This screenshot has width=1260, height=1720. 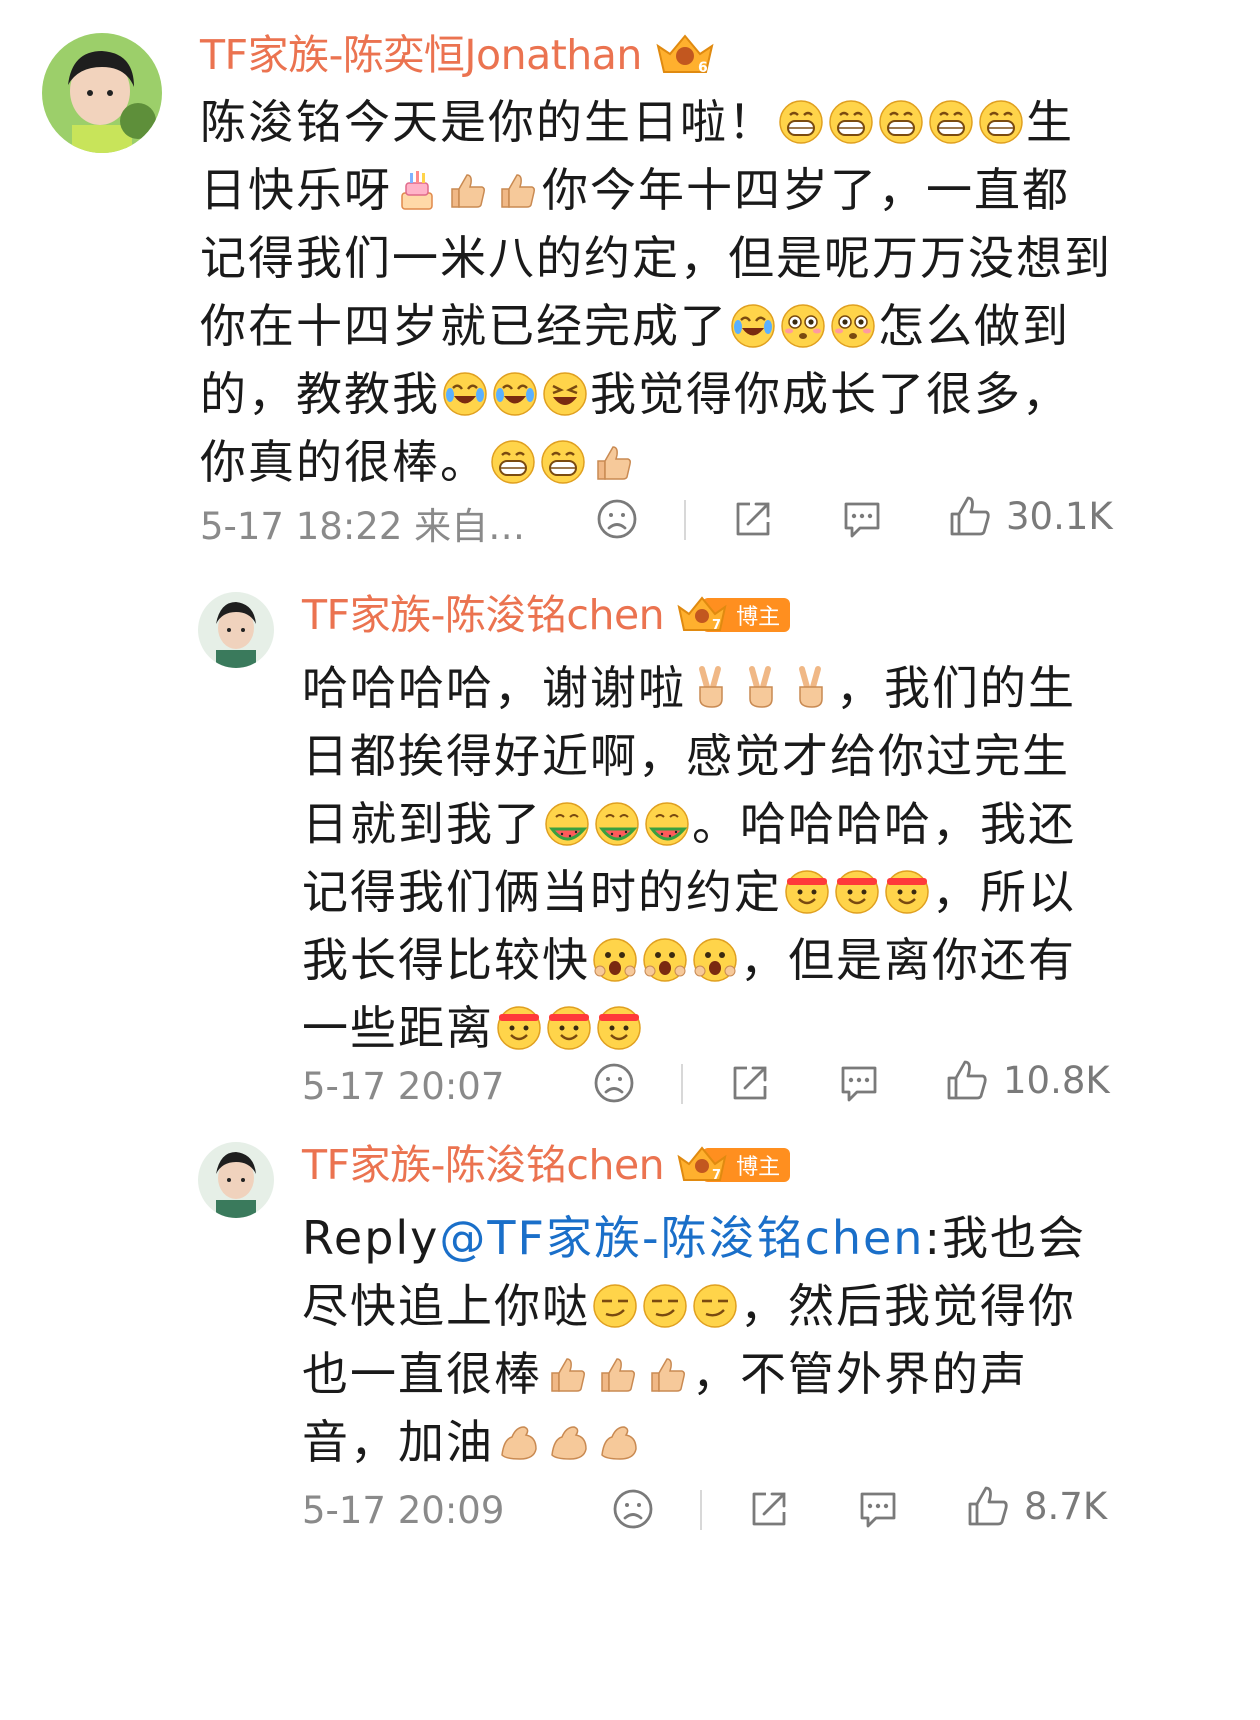 What do you see at coordinates (1059, 516) in the screenshot?
I see `like-count: 30.1K` at bounding box center [1059, 516].